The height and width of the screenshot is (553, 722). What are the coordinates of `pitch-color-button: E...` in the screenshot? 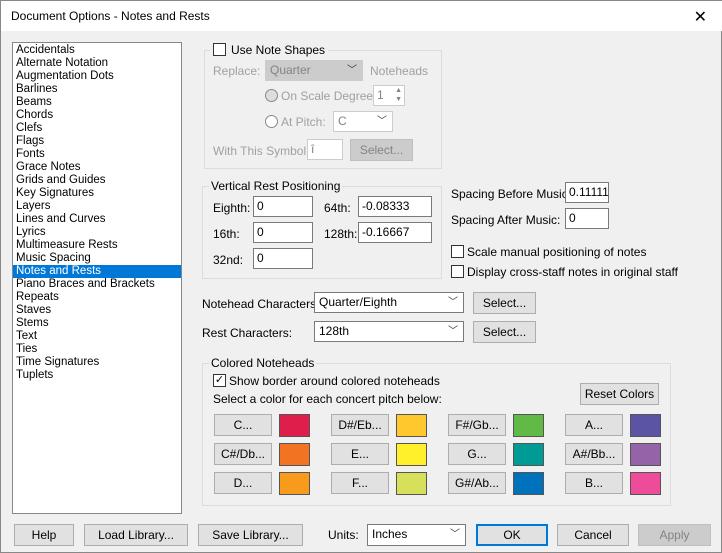 It's located at (360, 454).